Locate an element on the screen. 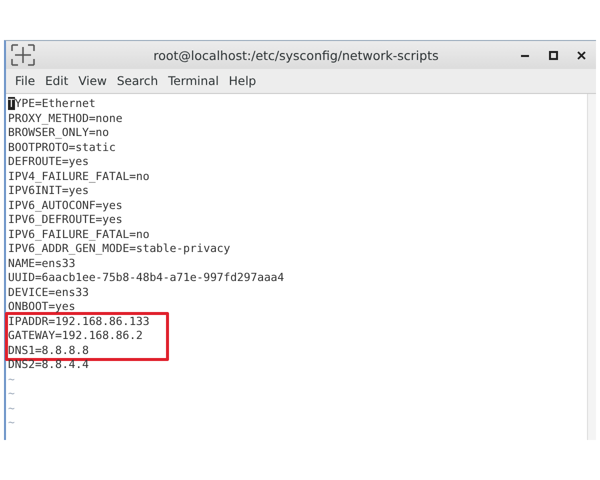  minimize-icon is located at coordinates (525, 55).